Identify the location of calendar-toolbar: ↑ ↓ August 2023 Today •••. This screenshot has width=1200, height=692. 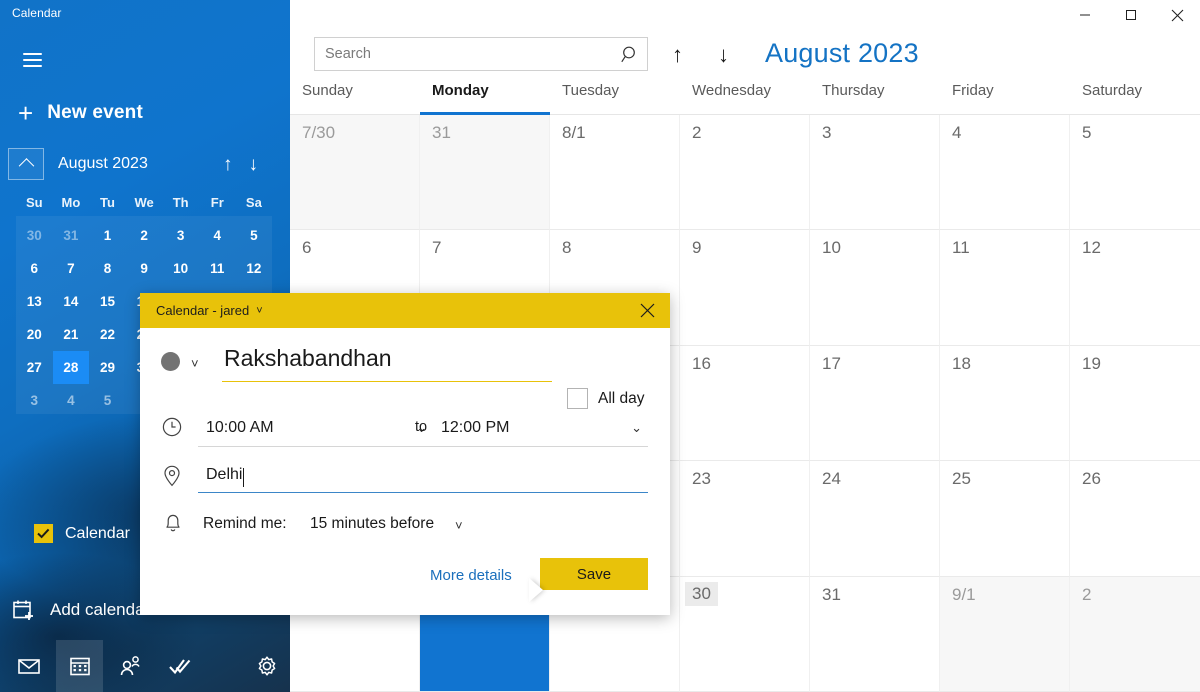
(745, 56).